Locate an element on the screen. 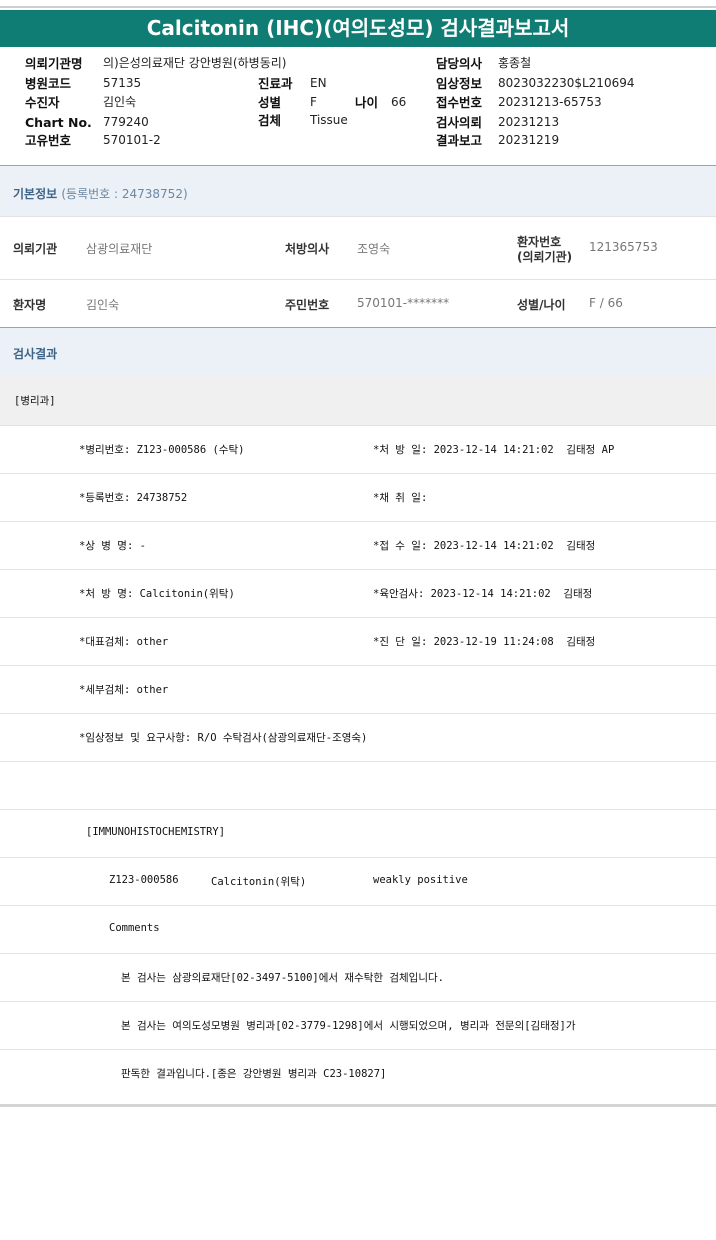  doctor-value: 홍종철 is located at coordinates (515, 63).